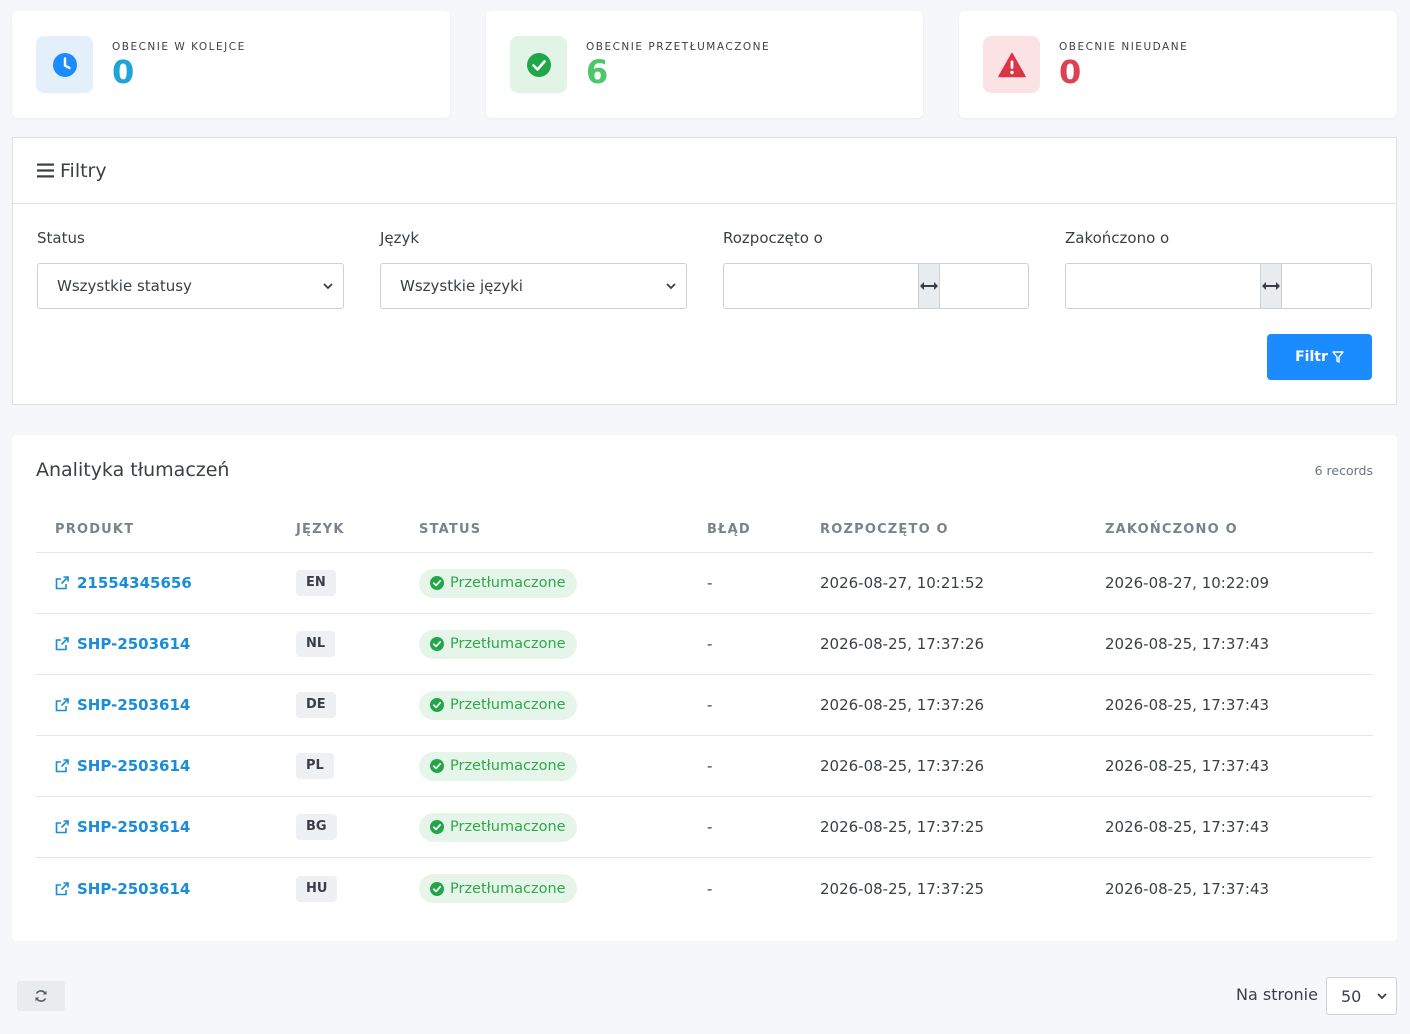  What do you see at coordinates (316, 583) in the screenshot?
I see `language-badge: EN` at bounding box center [316, 583].